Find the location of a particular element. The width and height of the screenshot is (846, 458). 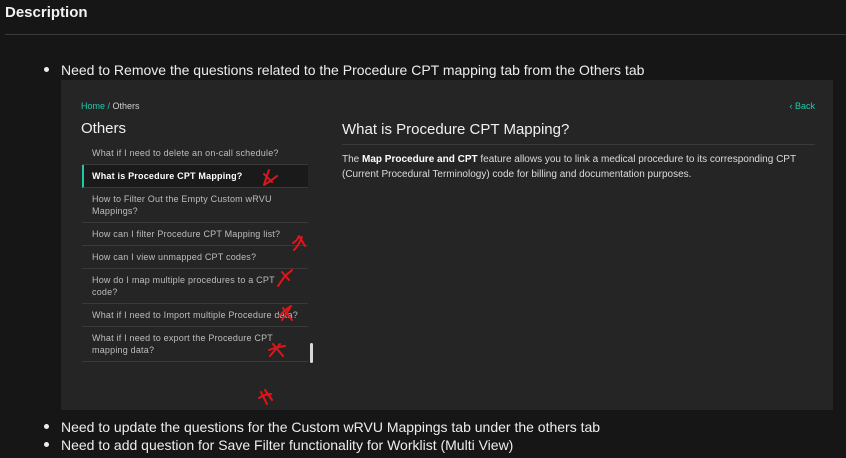

section-divider is located at coordinates (425, 34).